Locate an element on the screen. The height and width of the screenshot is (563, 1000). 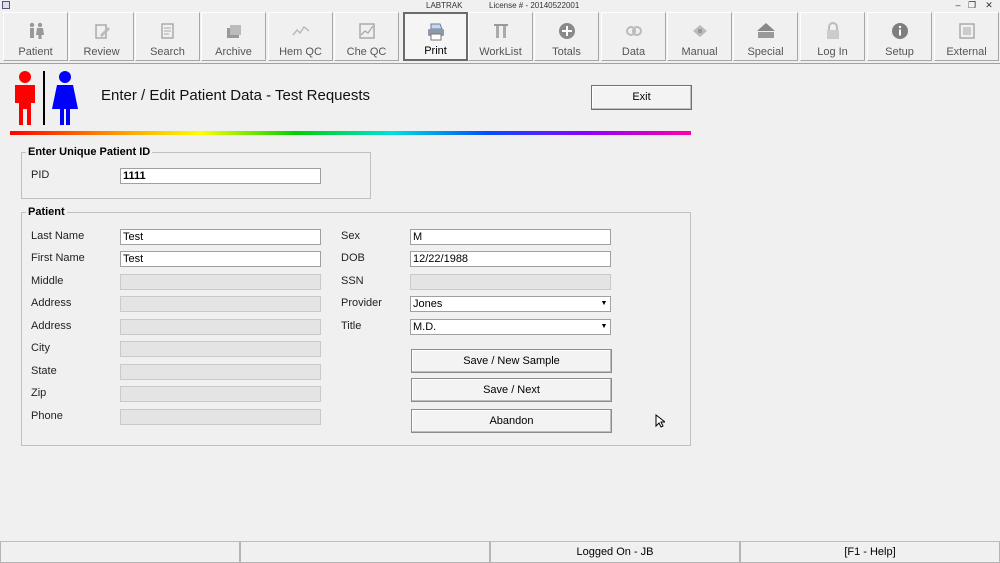
manual-icon is located at coordinates (699, 31).